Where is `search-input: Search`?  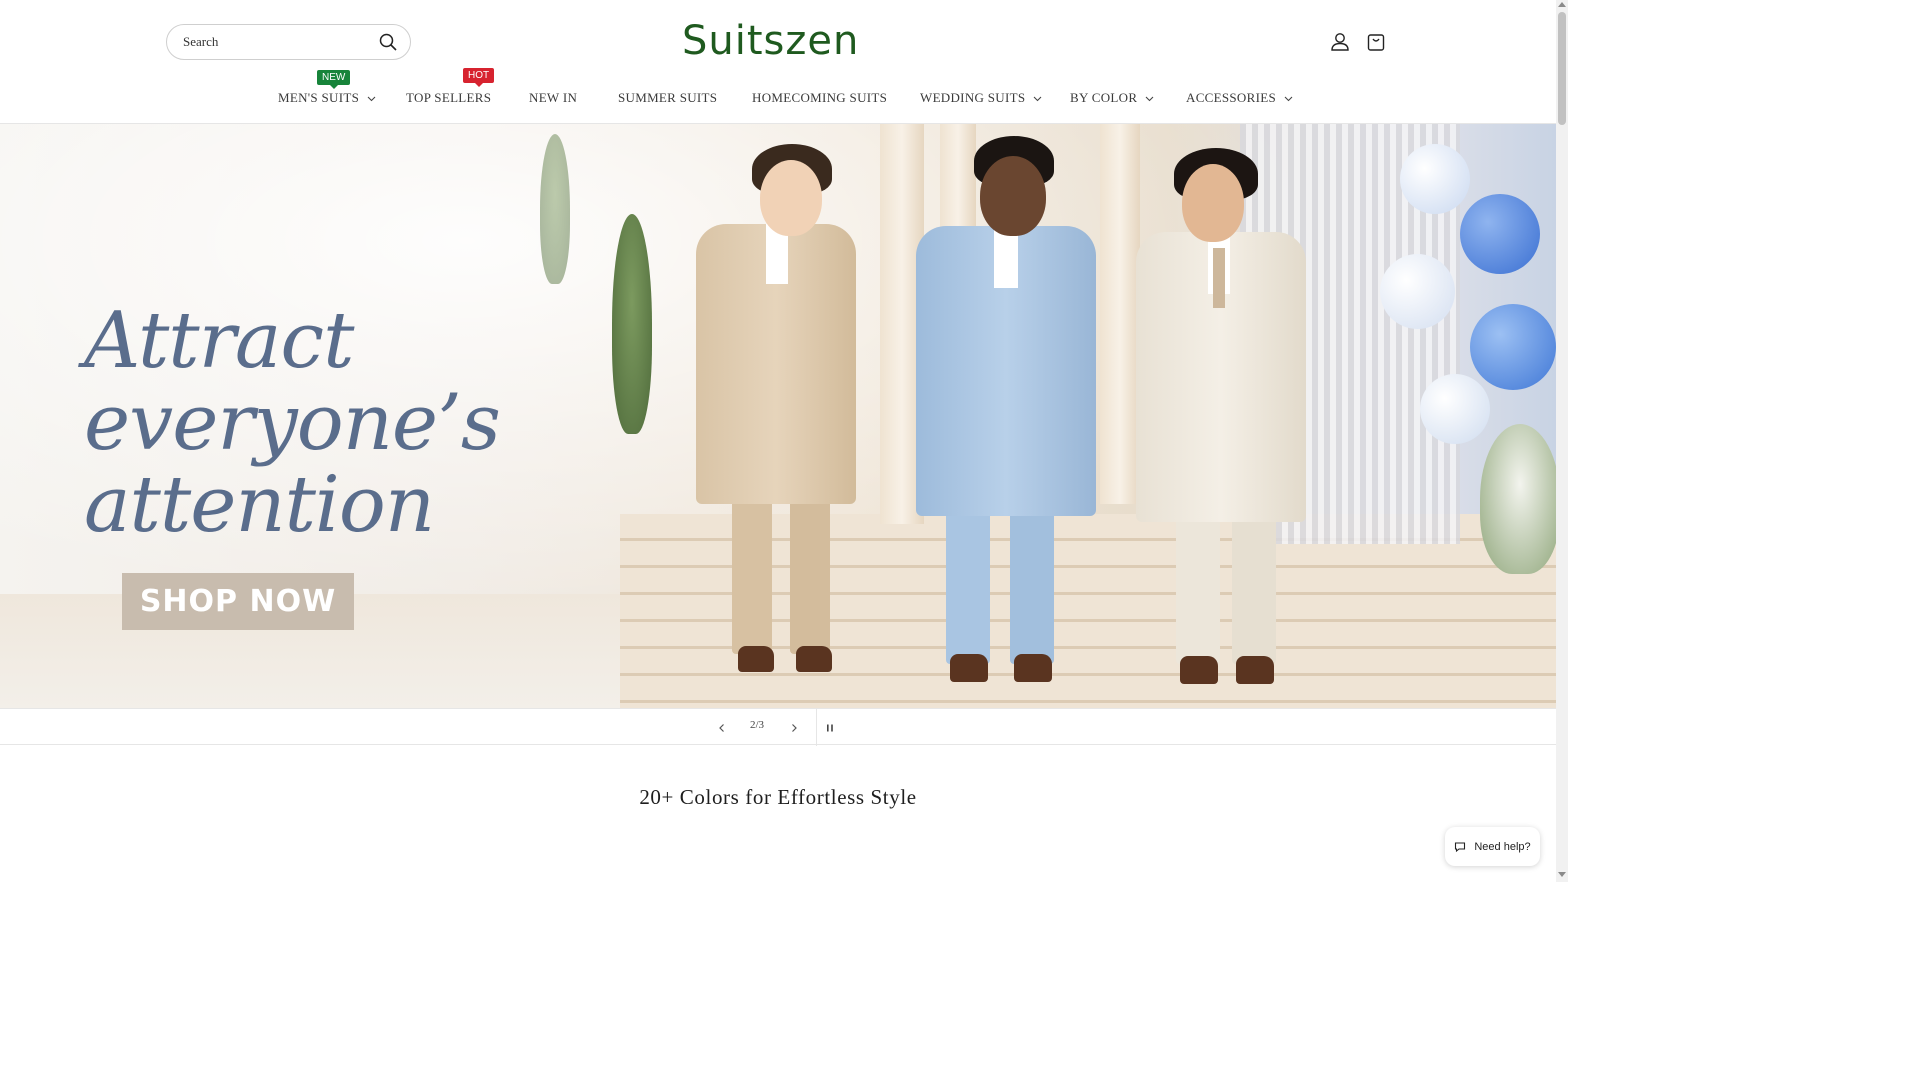 search-input: Search is located at coordinates (280, 42).